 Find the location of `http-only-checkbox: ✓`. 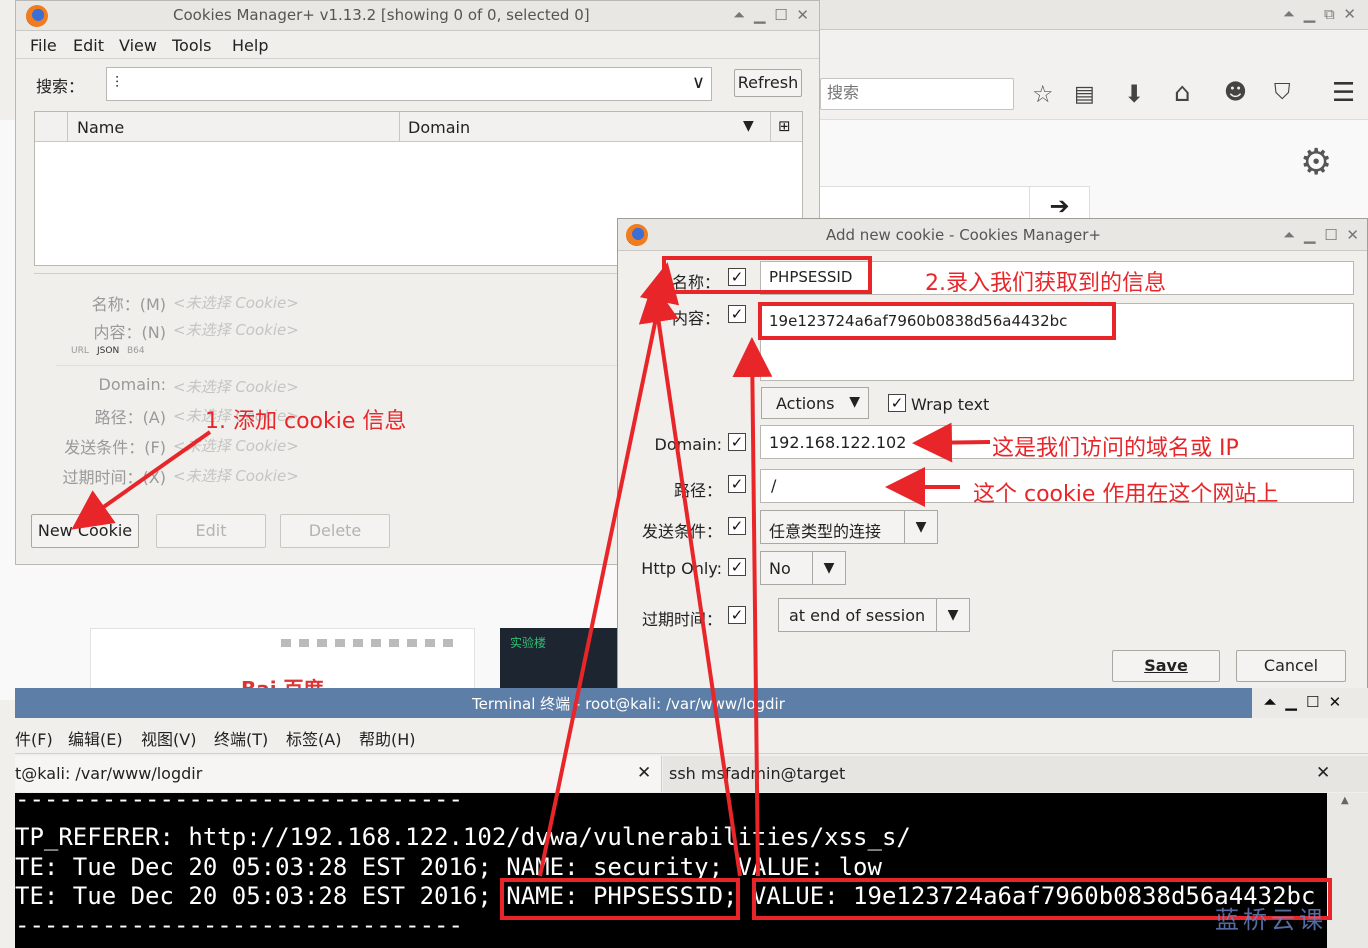

http-only-checkbox: ✓ is located at coordinates (737, 567).